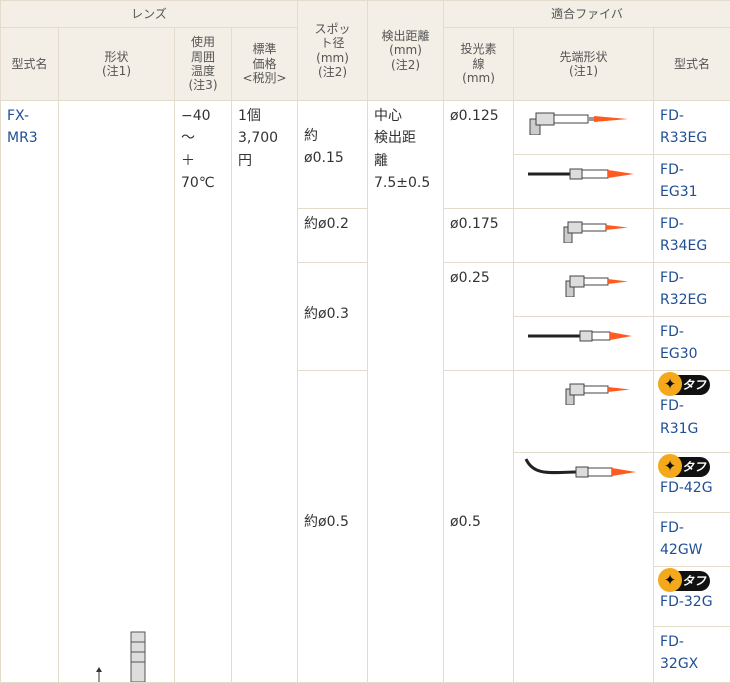 This screenshot has height=683, width=730. I want to click on shape-header: 形状 (注1), so click(116, 64).